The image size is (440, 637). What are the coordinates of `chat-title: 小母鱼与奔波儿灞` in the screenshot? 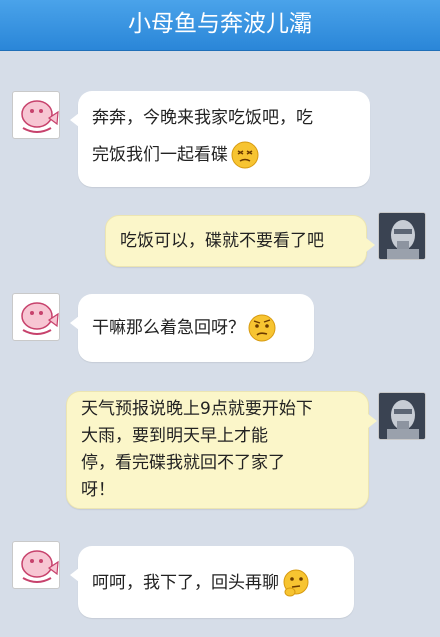 It's located at (220, 24).